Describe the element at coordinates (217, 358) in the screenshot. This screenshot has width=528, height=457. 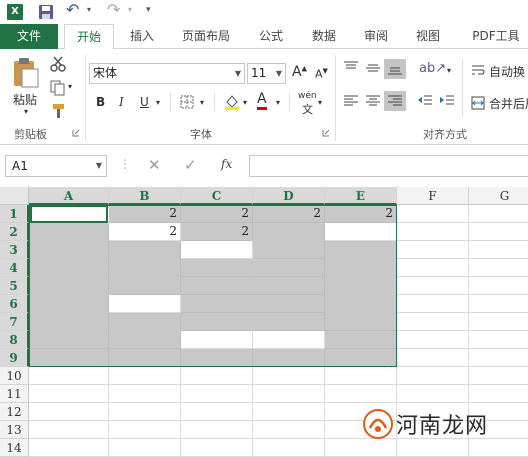
I see `cell-c9` at that location.